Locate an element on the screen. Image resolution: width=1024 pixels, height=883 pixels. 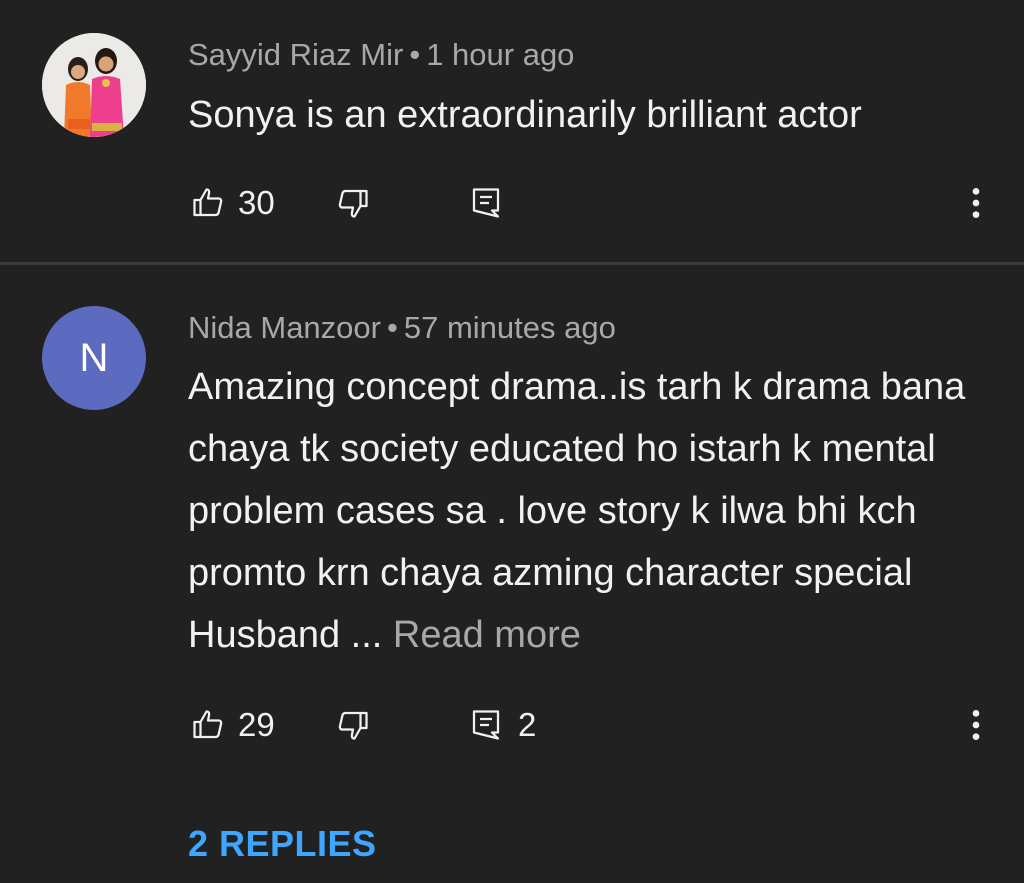
comment-meta: Nida Manzoor • 57 minutes ago is located at coordinates (402, 328).